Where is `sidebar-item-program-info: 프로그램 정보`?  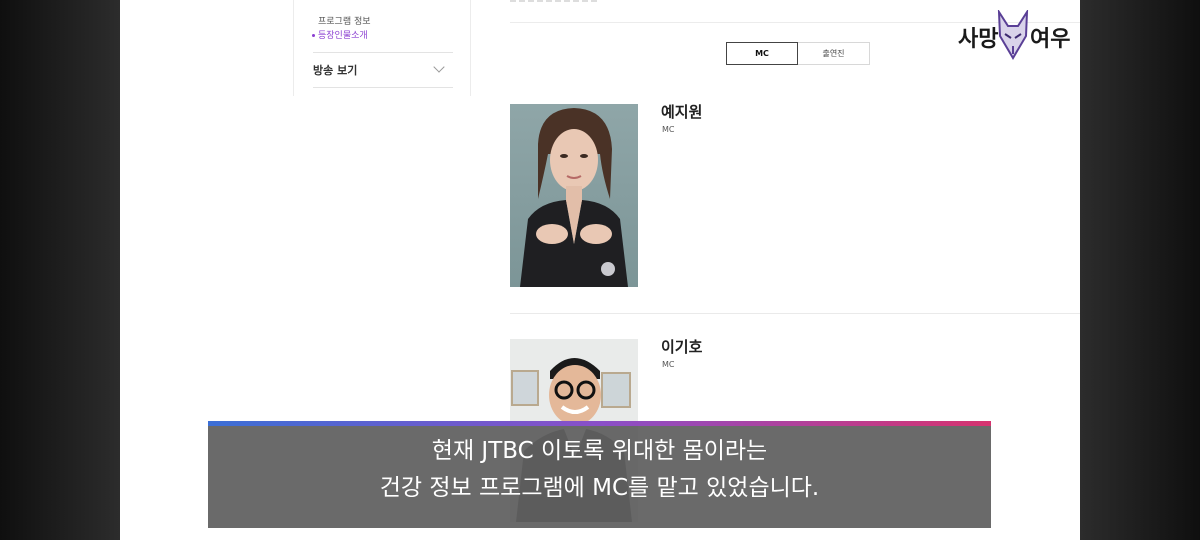
sidebar-item-program-info: 프로그램 정보 is located at coordinates (344, 20).